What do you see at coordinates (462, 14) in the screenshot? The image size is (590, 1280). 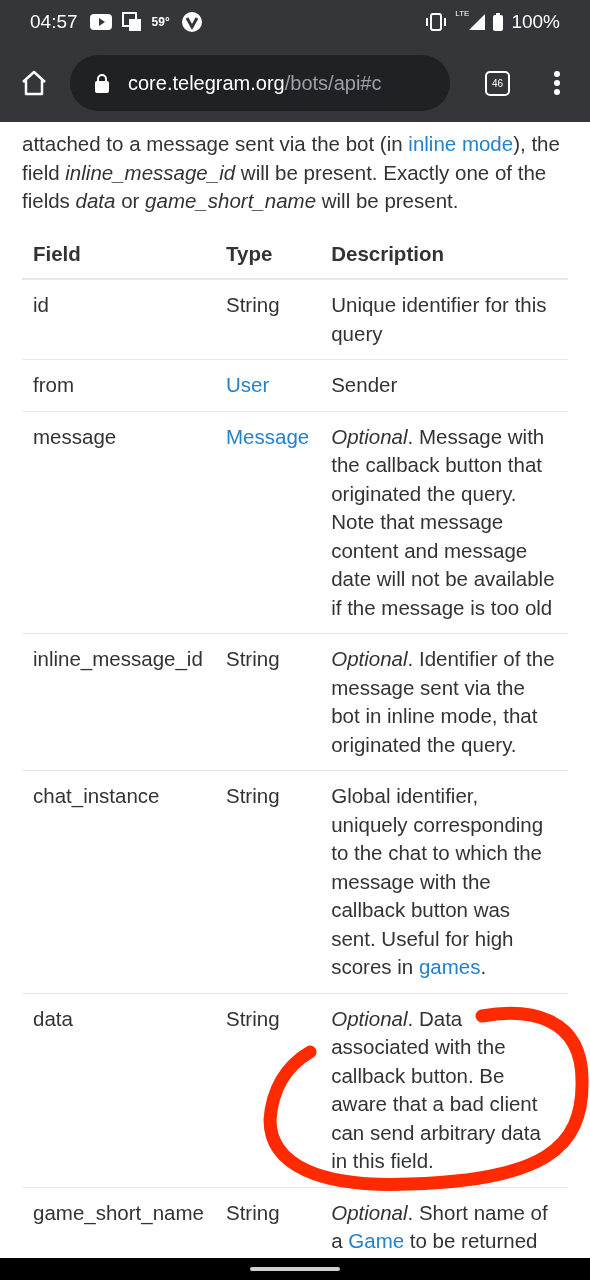 I see `network-type: LTE` at bounding box center [462, 14].